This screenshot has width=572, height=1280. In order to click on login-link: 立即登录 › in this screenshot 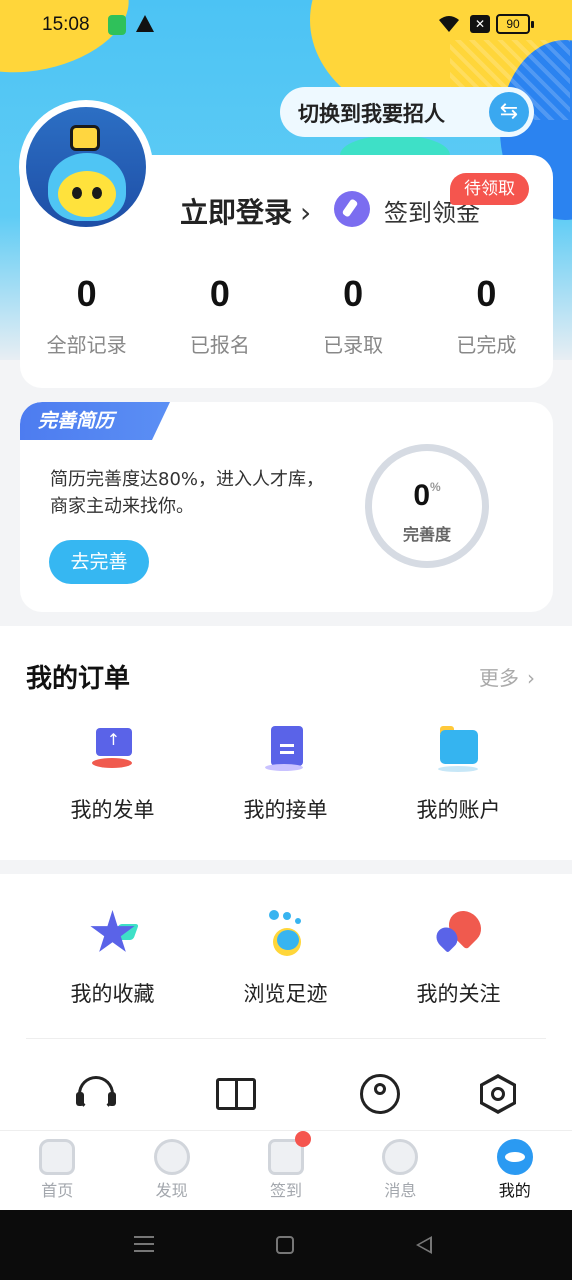, I will do `click(245, 211)`.